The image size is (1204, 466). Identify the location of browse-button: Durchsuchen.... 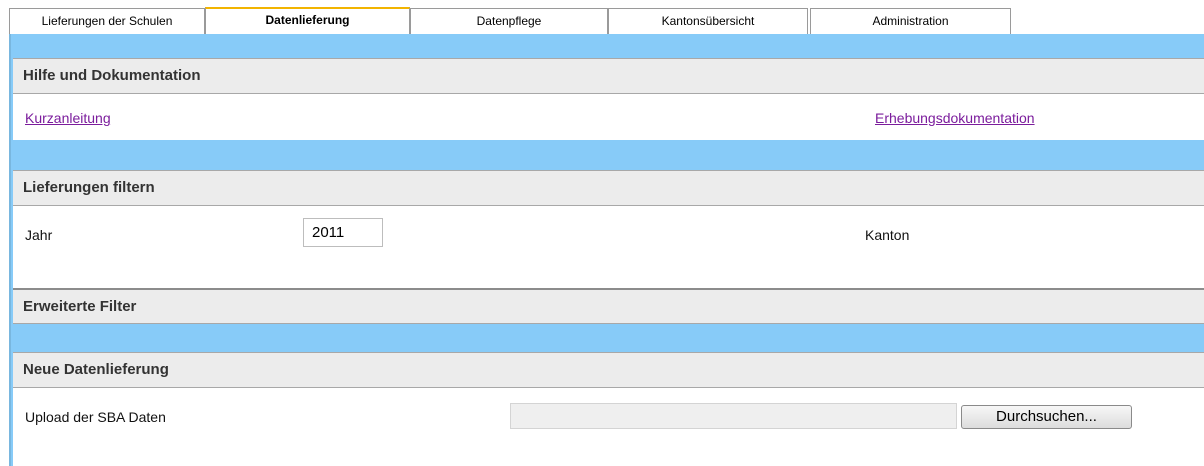
(1046, 417).